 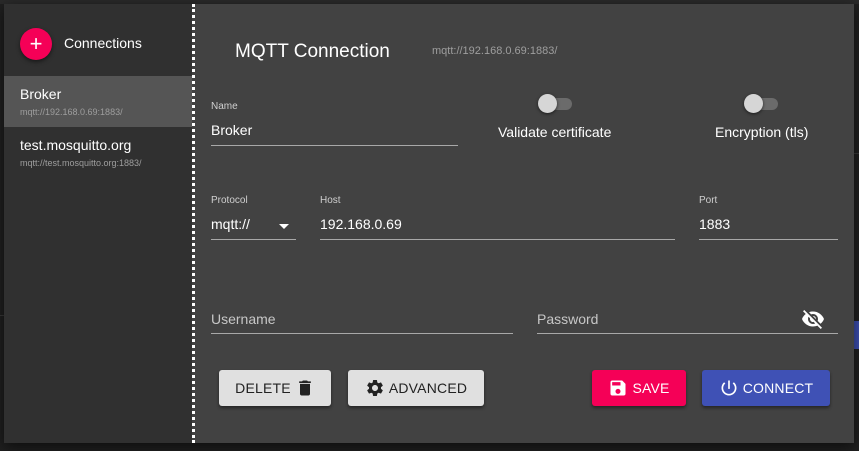 I want to click on validate-certificate-label: Validate certificate, so click(x=555, y=132).